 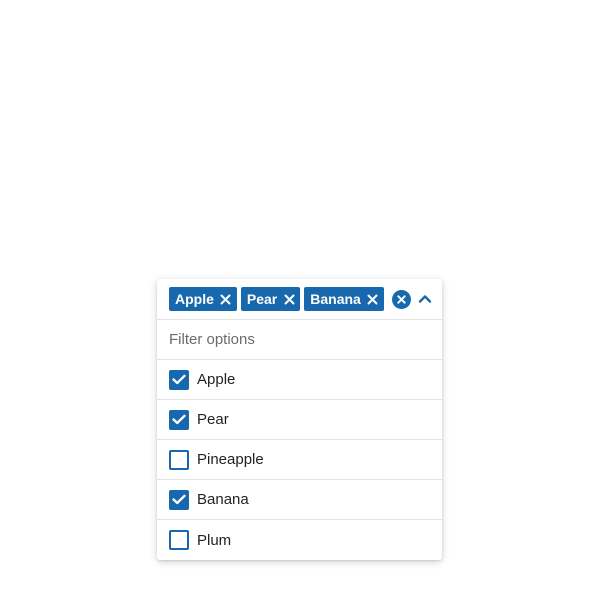 I want to click on chip-apple: Apple, so click(x=203, y=299).